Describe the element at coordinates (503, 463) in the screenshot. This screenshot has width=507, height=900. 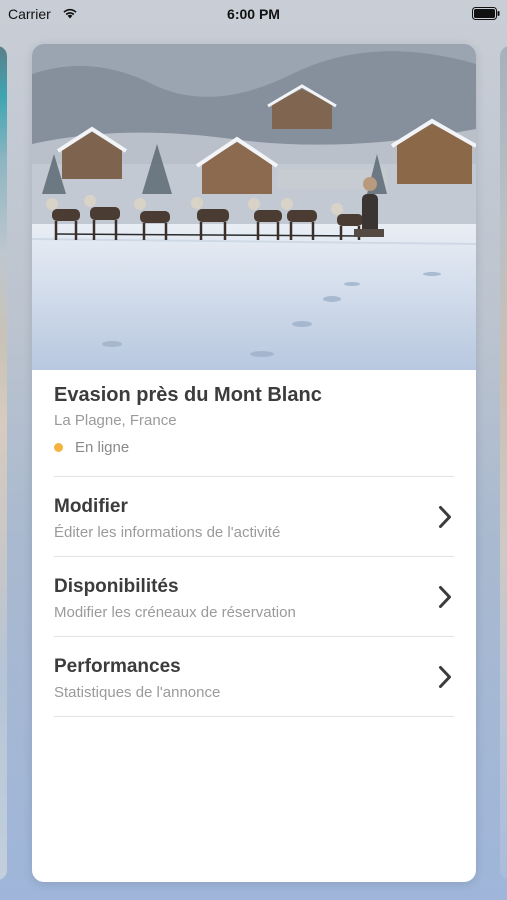
I see `next-card-peek` at that location.